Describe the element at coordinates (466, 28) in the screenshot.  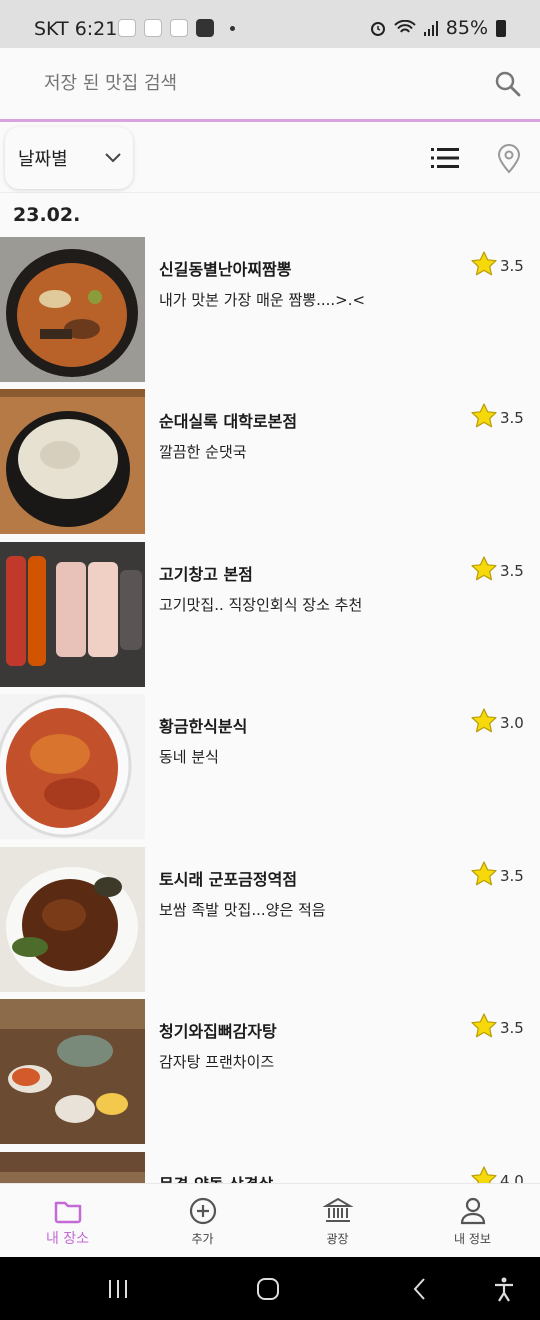
I see `battery-percent: 85%` at that location.